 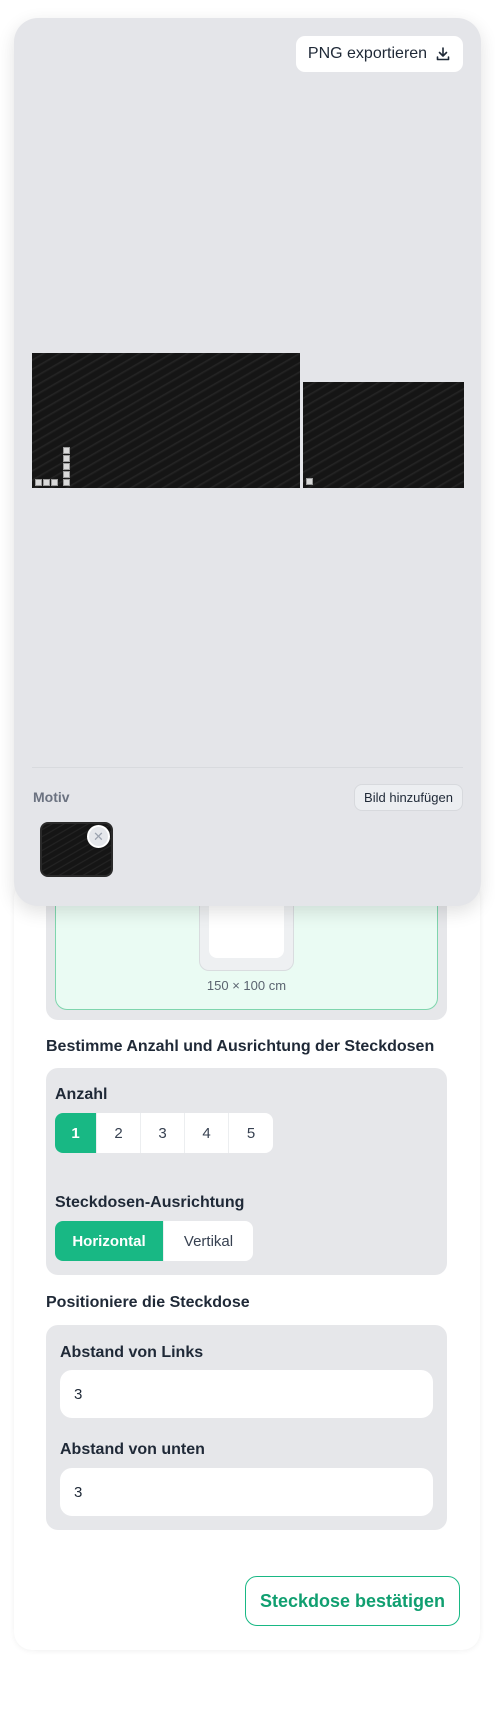 I want to click on add-image-button: Bild hinzufügen, so click(x=408, y=797).